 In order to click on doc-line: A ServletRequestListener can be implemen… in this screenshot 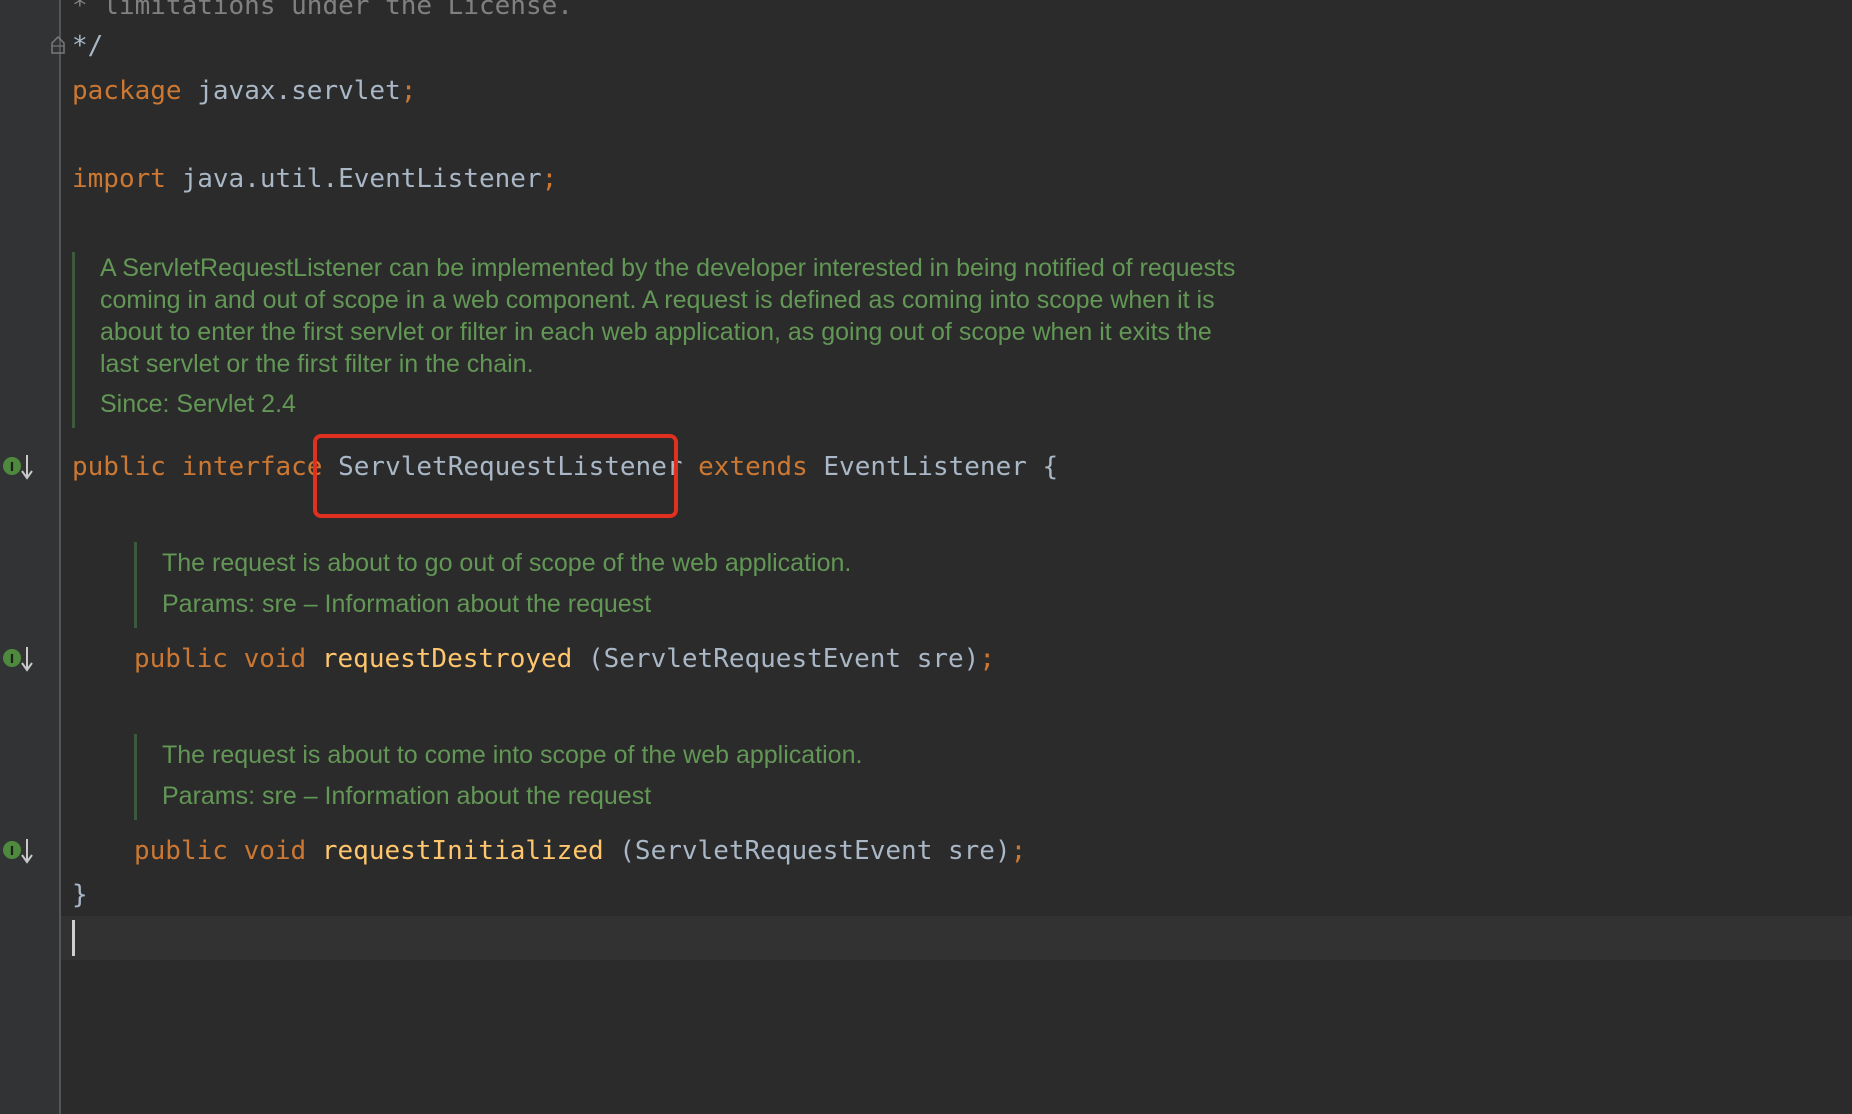, I will do `click(668, 268)`.